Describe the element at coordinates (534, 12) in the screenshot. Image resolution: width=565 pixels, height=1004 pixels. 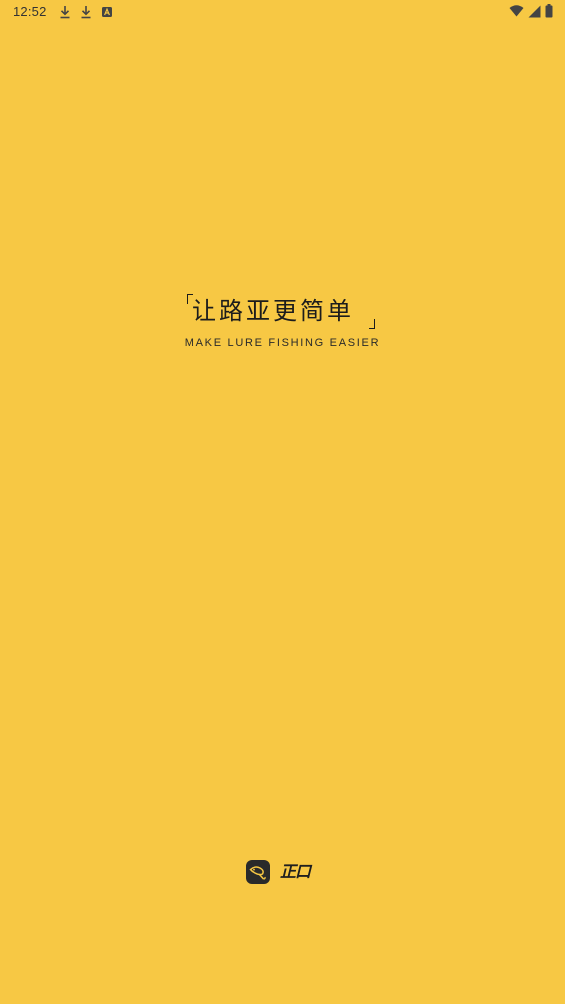
I see `cellular-signal-icon` at that location.